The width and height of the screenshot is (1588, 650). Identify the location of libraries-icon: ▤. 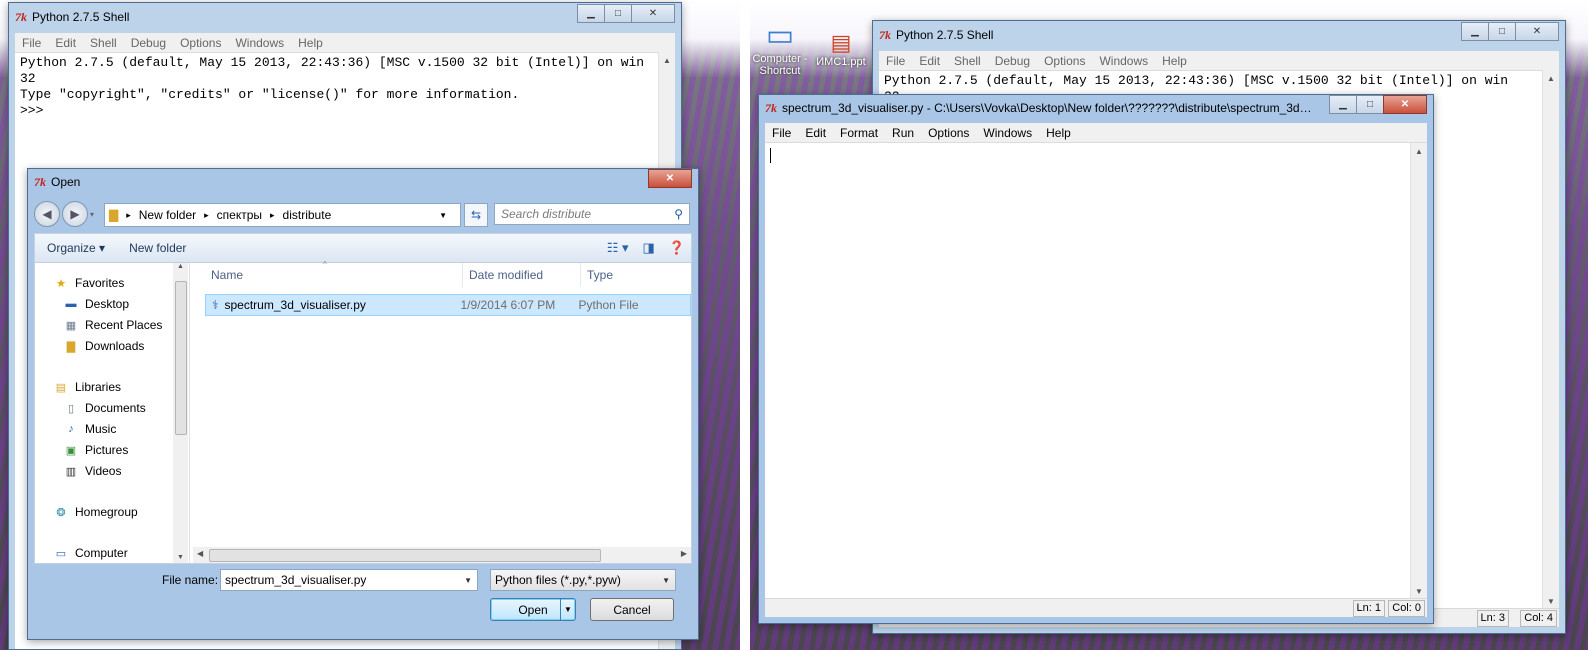
(61, 387).